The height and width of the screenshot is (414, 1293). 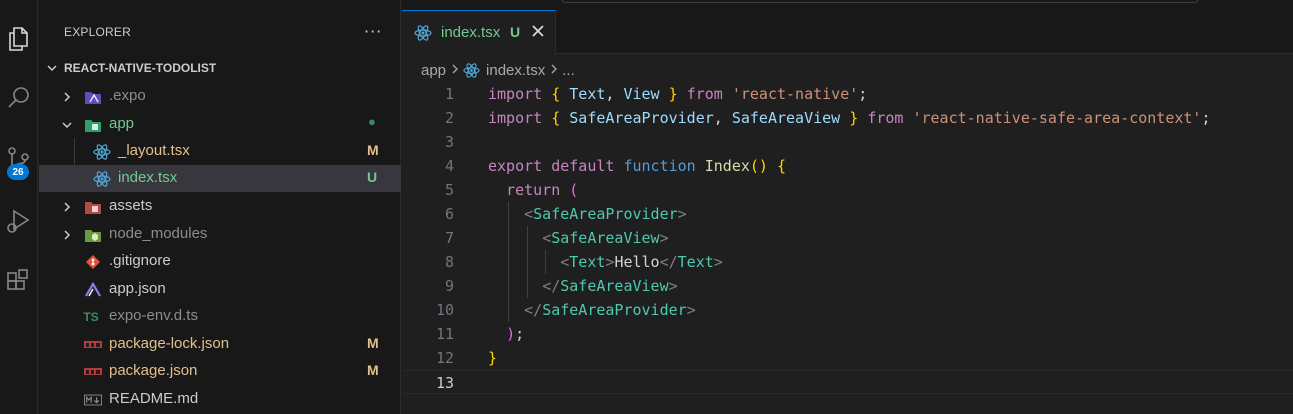 I want to click on code-token: <, so click(x=547, y=238).